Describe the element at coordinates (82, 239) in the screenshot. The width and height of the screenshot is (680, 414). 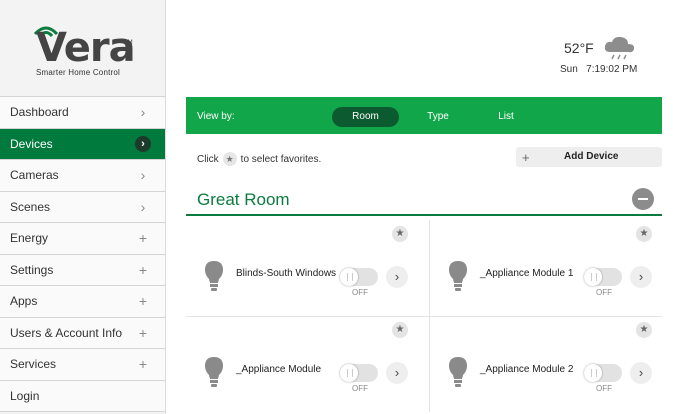
I see `sidebar-item-energy: Energy +` at that location.